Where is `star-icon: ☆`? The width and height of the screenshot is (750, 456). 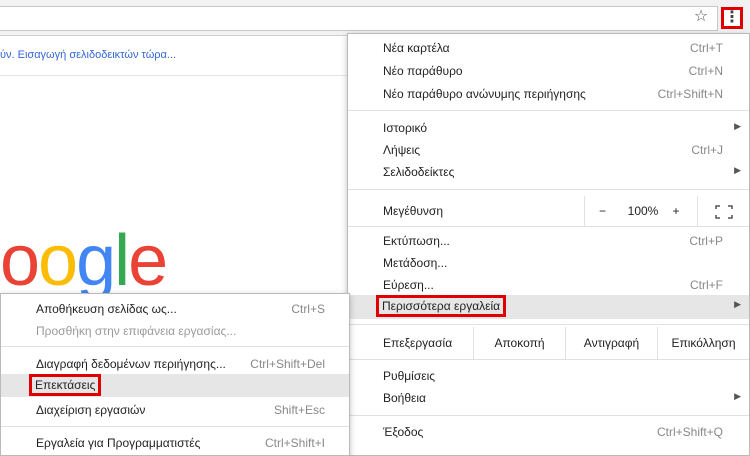 star-icon: ☆ is located at coordinates (701, 17).